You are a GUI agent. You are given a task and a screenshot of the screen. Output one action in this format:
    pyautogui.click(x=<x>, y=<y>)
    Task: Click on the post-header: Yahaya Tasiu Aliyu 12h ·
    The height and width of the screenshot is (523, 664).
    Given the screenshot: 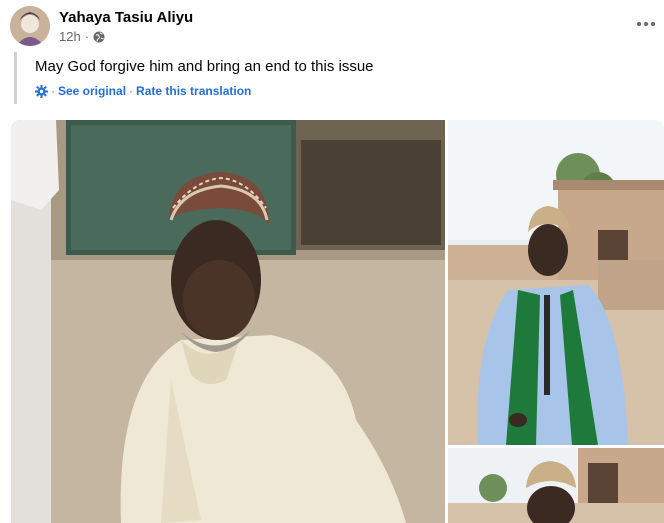 What is the action you would take?
    pyautogui.click(x=335, y=28)
    